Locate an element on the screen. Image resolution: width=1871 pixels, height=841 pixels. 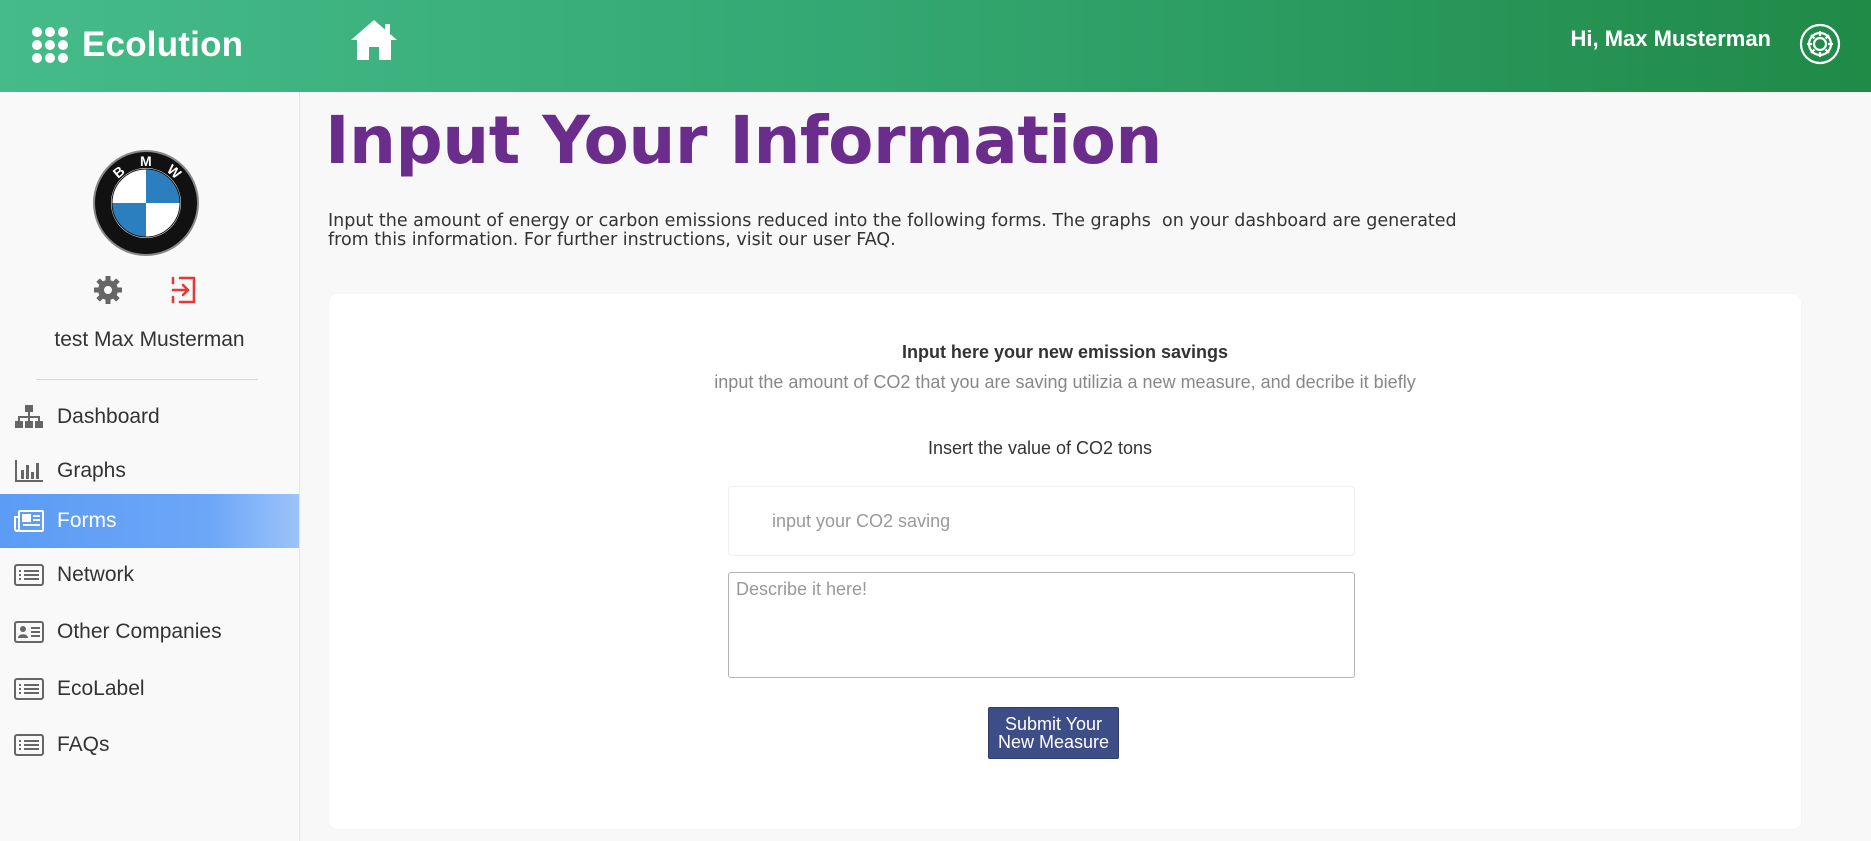
sidebar-item-dashboard: Dashboard is located at coordinates (149, 417).